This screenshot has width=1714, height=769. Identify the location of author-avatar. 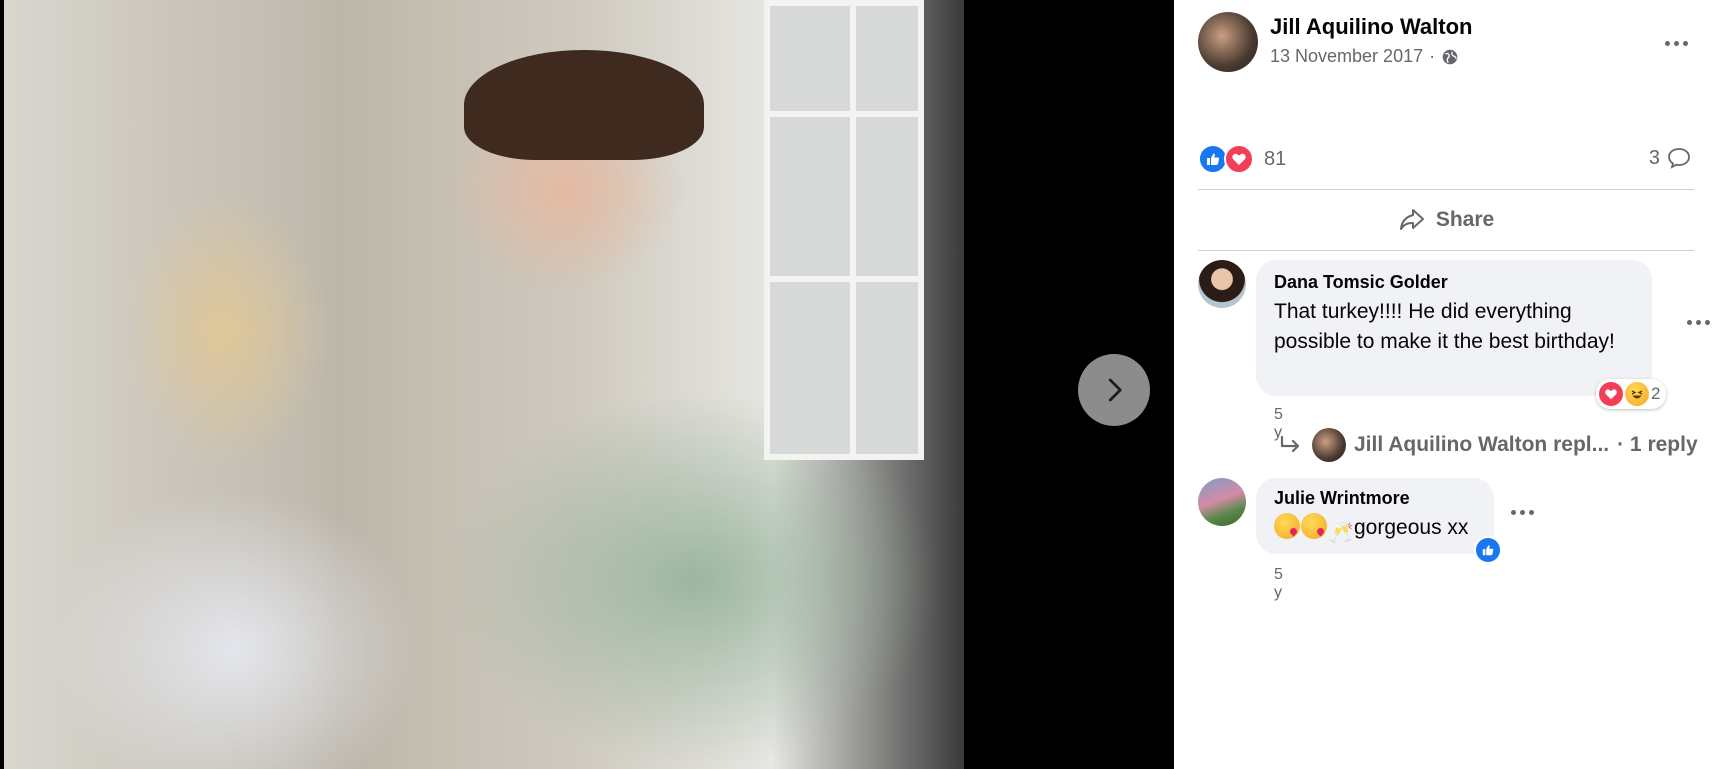
(1228, 42).